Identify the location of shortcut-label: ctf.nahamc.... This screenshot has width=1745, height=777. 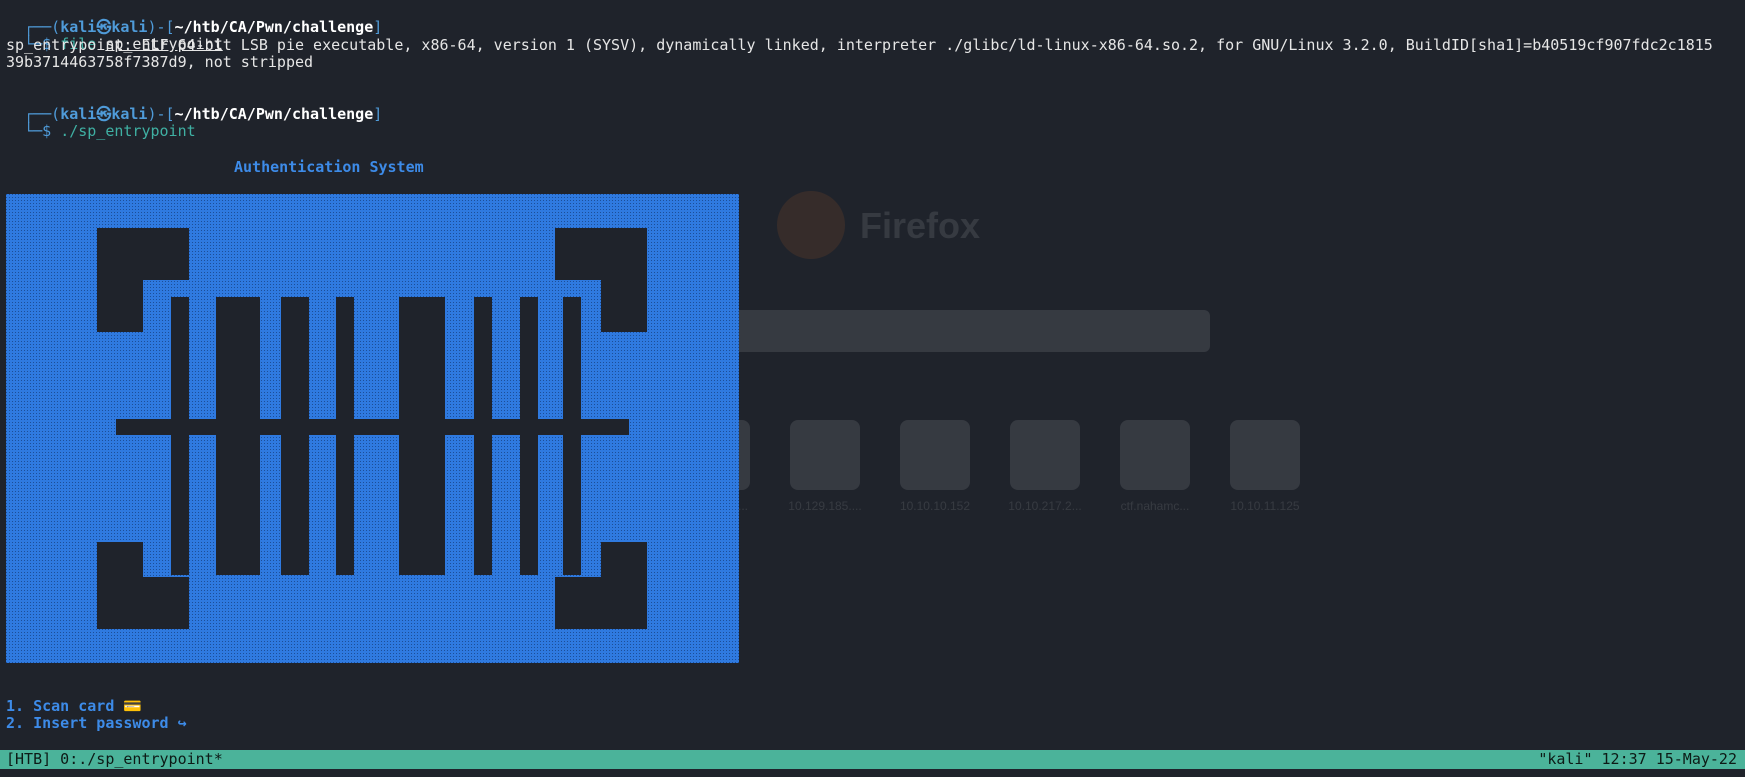
(1155, 506).